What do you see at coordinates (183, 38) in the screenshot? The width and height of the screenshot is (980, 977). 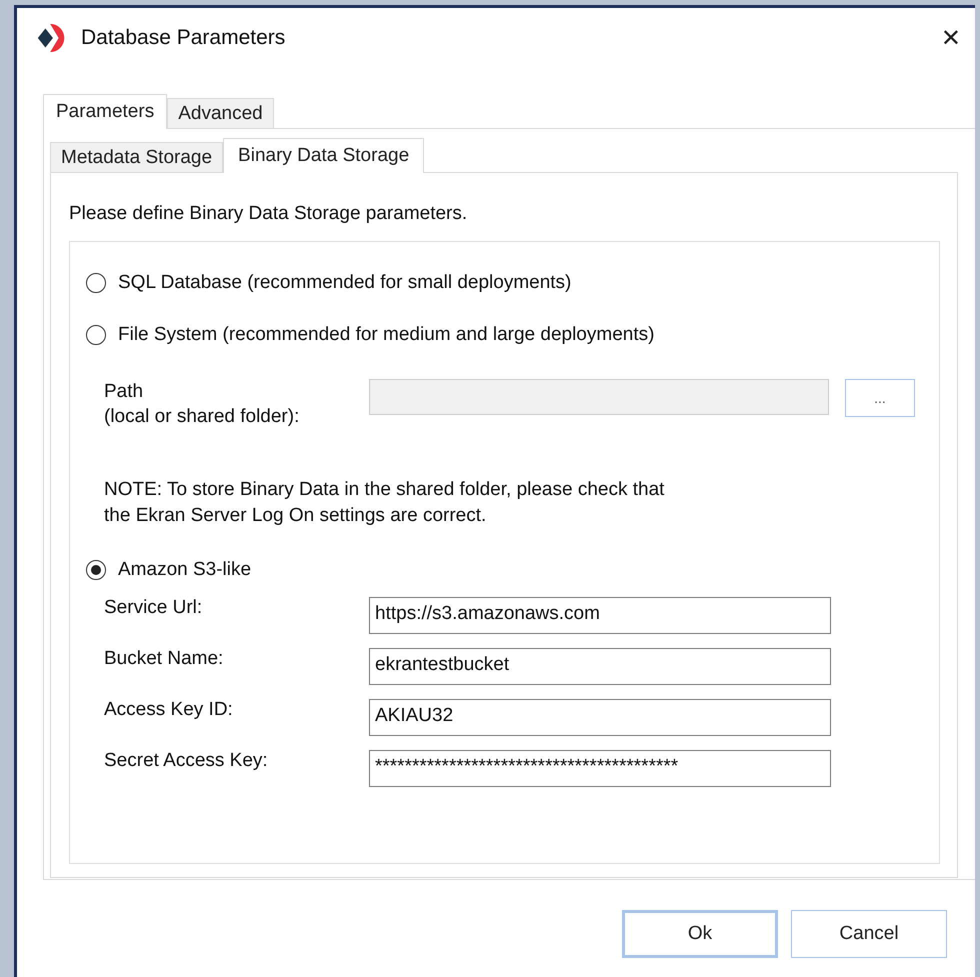 I see `window-title: Database Parameters` at bounding box center [183, 38].